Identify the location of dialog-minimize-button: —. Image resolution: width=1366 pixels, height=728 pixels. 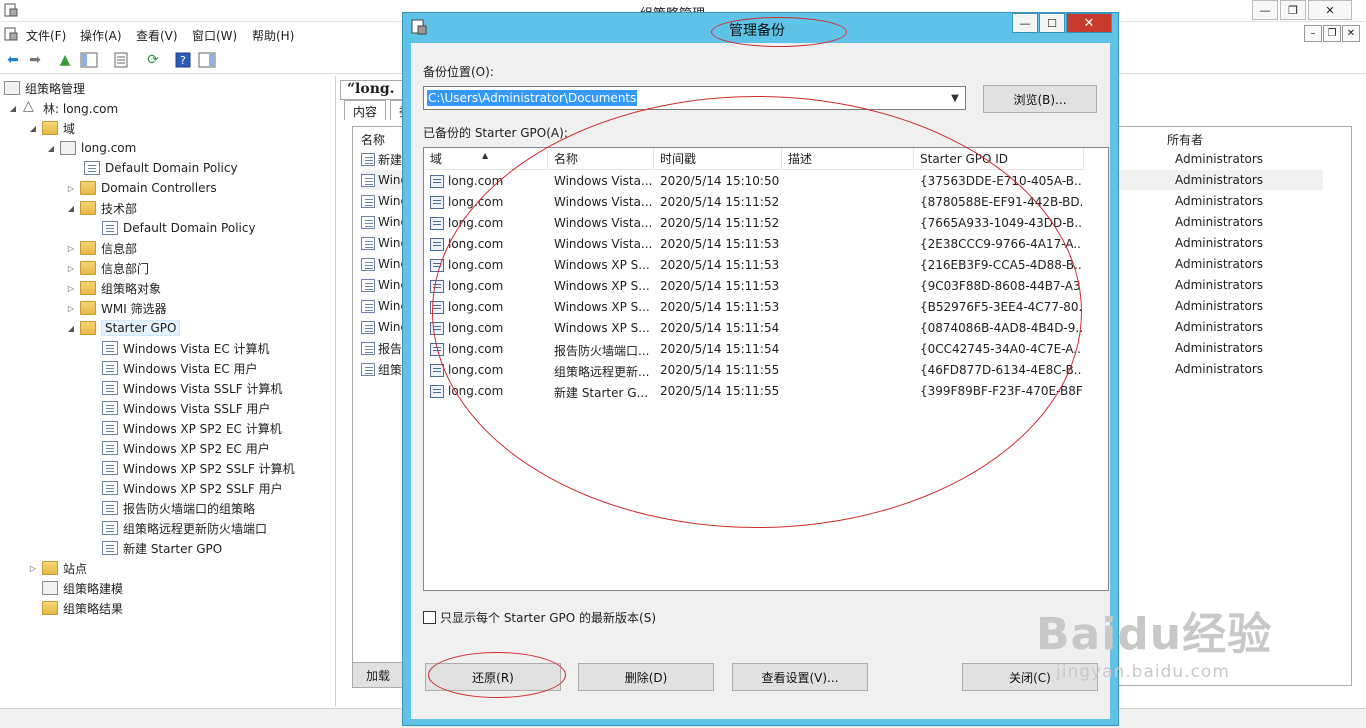
(1025, 23).